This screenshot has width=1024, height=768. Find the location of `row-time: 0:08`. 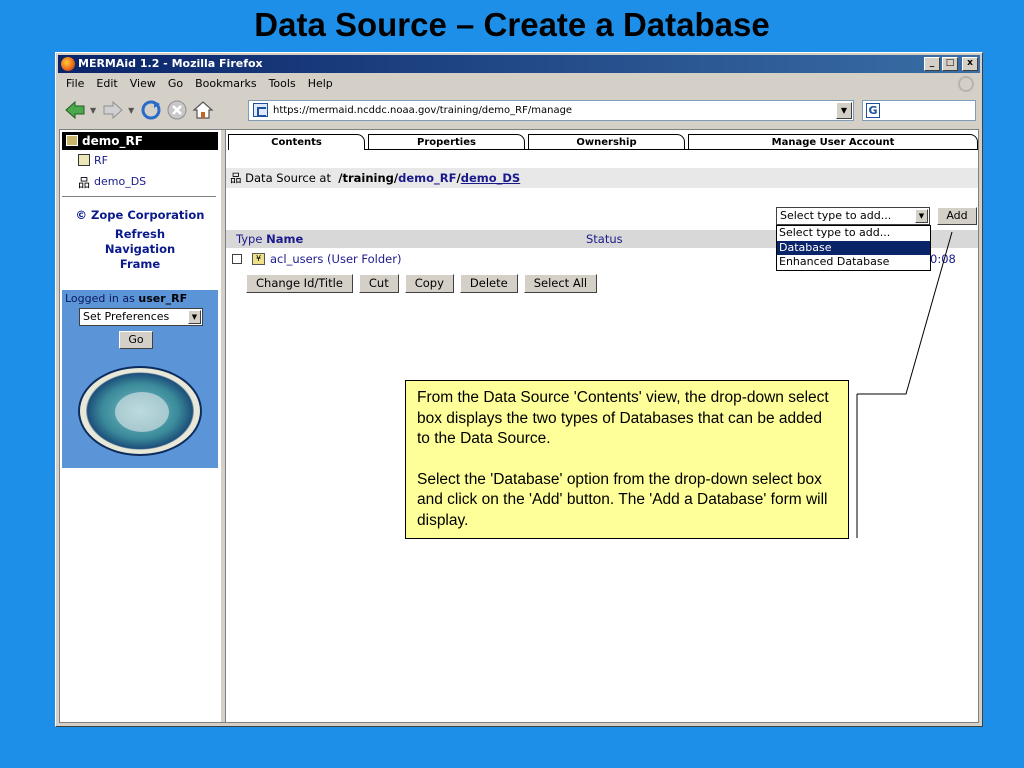

row-time: 0:08 is located at coordinates (943, 259).